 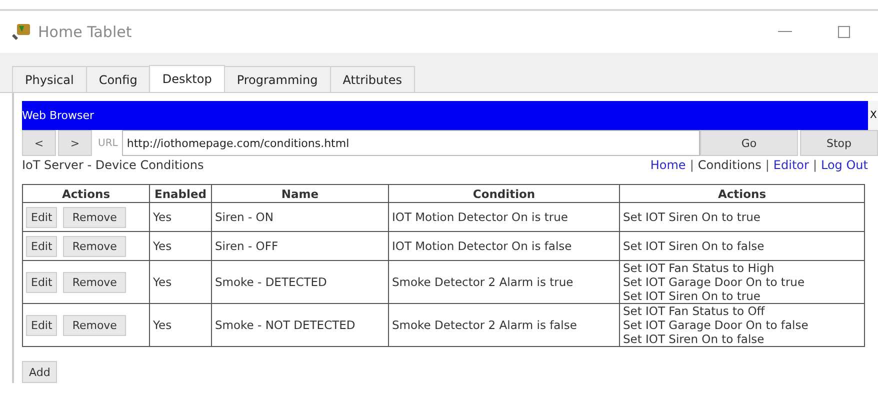 What do you see at coordinates (49, 79) in the screenshot?
I see `tab: Physical` at bounding box center [49, 79].